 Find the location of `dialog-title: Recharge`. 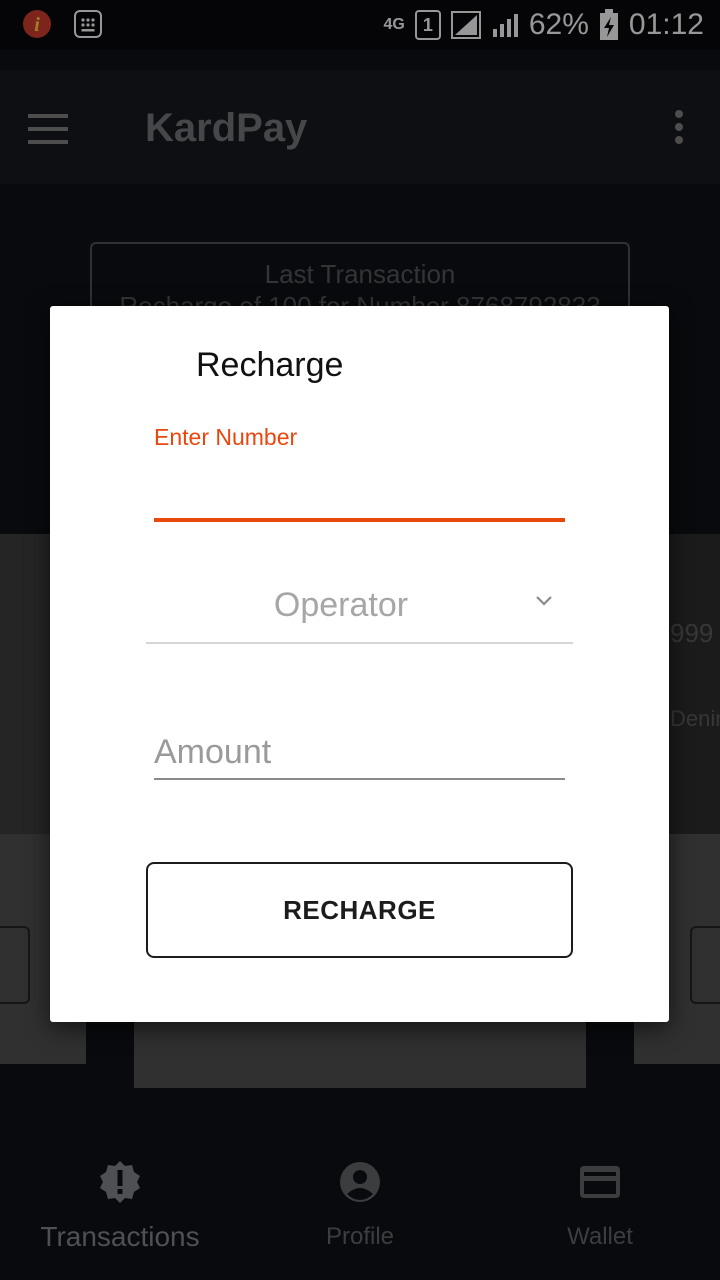

dialog-title: Recharge is located at coordinates (270, 365).